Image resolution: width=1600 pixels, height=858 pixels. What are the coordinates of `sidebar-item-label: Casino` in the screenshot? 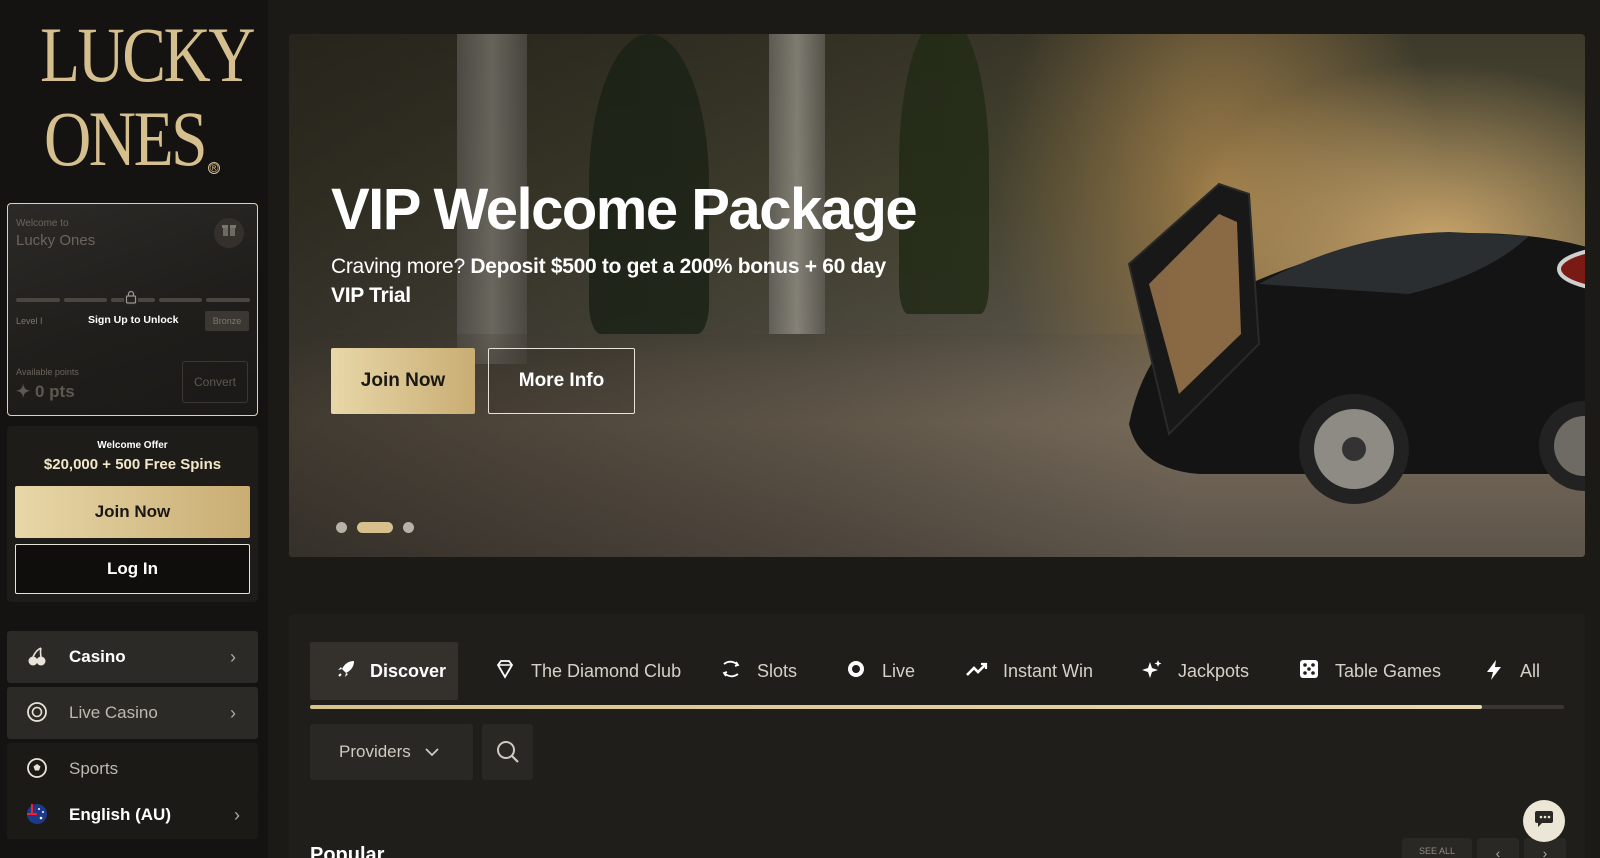 It's located at (97, 656).